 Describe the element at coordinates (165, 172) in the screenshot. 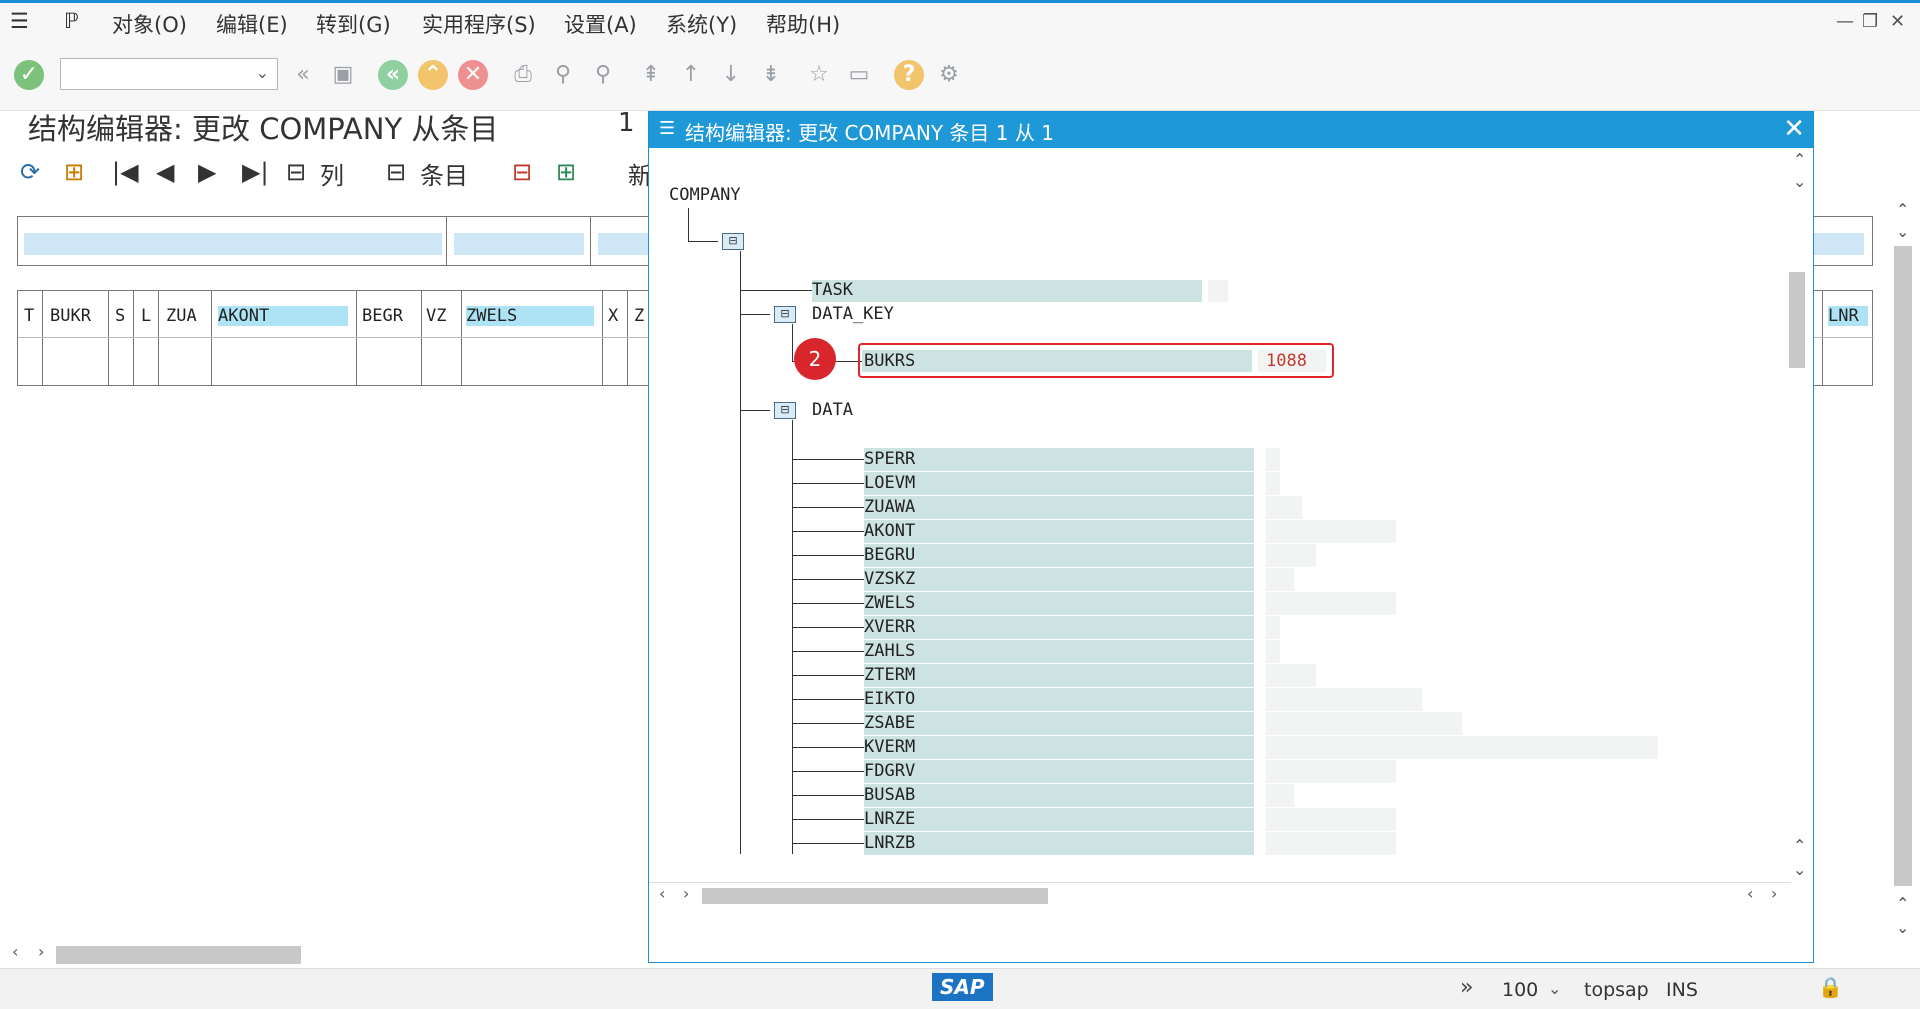

I see `previous-entry-icon: ◀` at that location.